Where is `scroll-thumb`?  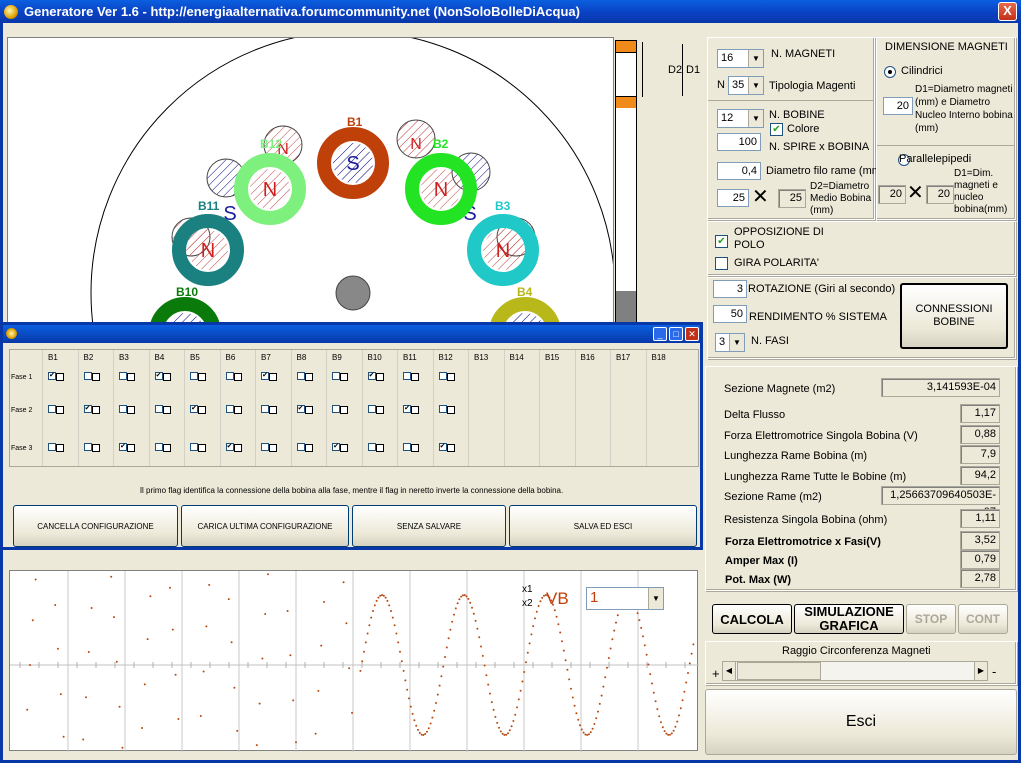 scroll-thumb is located at coordinates (779, 671).